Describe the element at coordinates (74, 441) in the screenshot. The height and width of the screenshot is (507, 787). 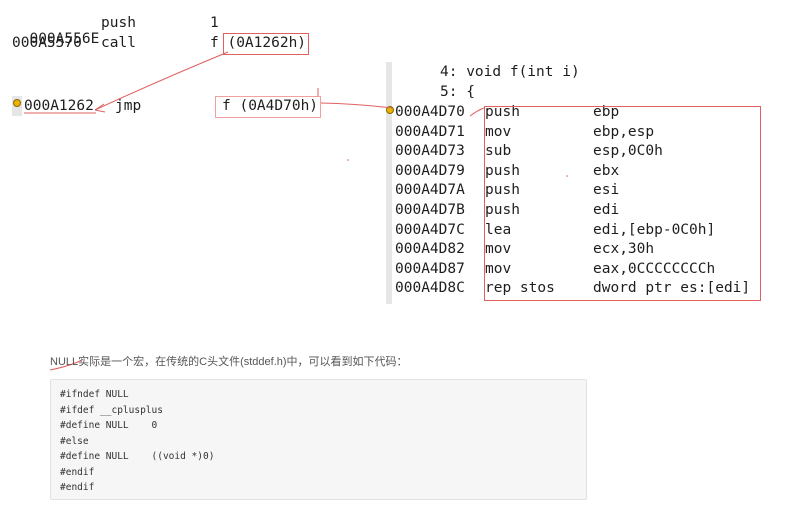
I see `code-line: #else` at that location.